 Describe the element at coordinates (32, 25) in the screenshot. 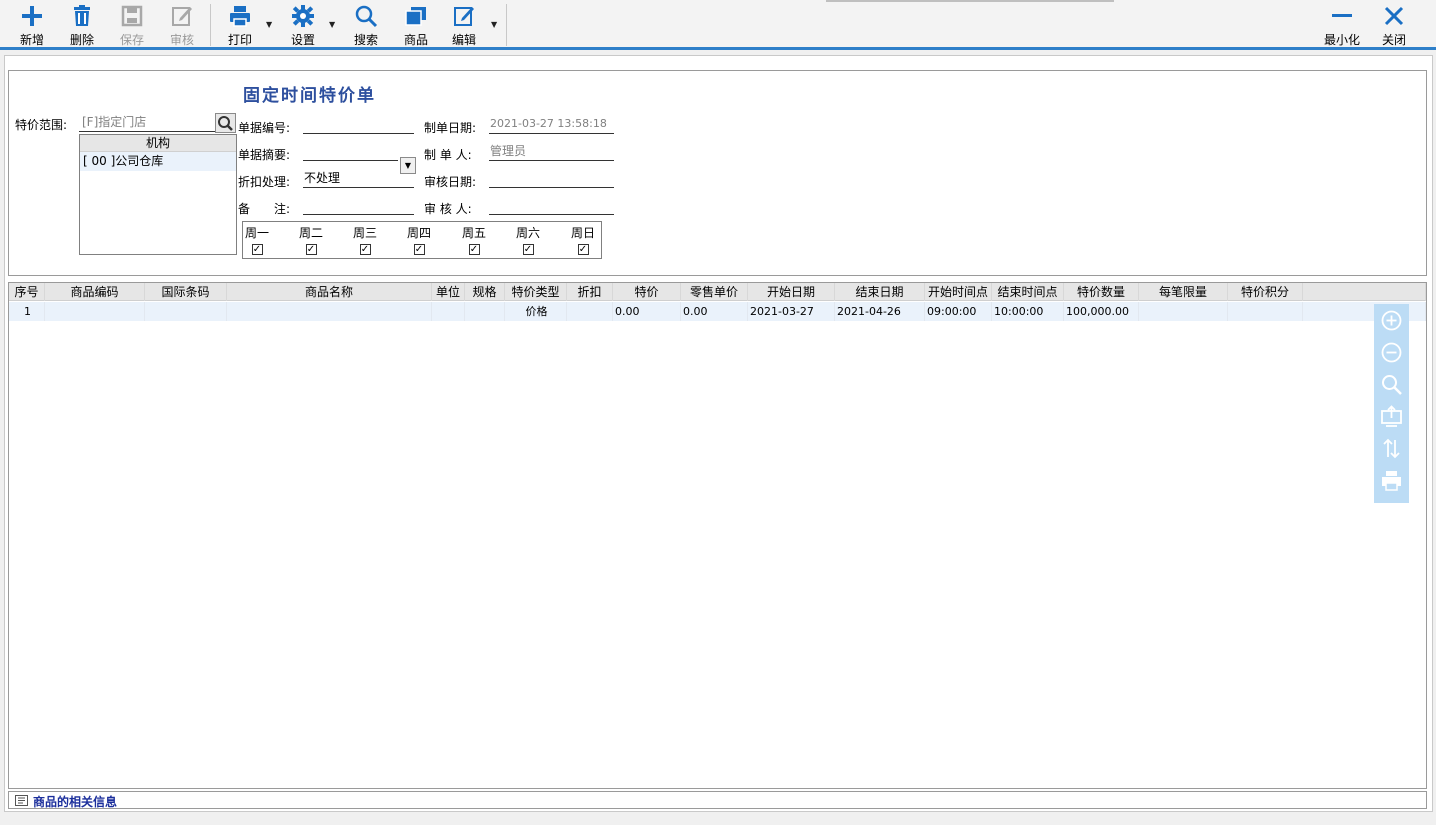

I see `add-button: 新增` at that location.